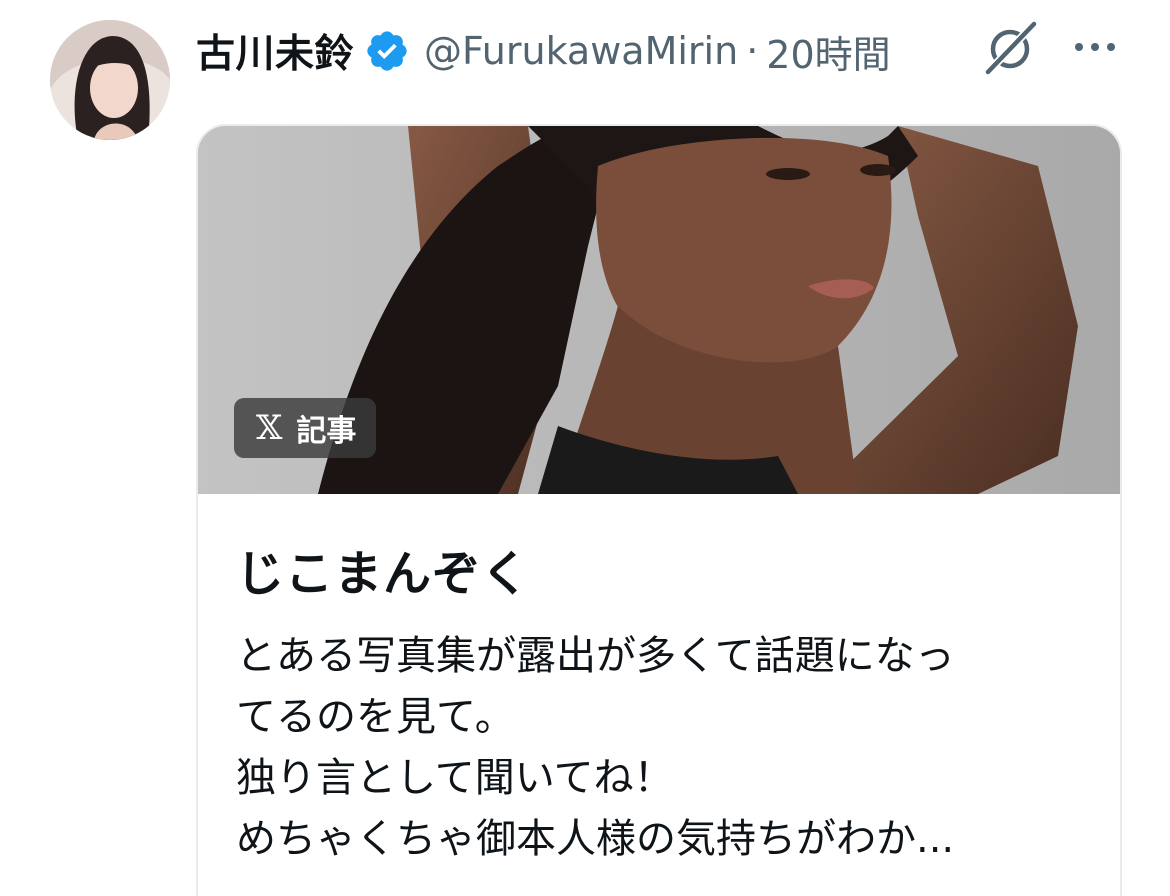  I want to click on article-title: じこまんぞく, so click(660, 569).